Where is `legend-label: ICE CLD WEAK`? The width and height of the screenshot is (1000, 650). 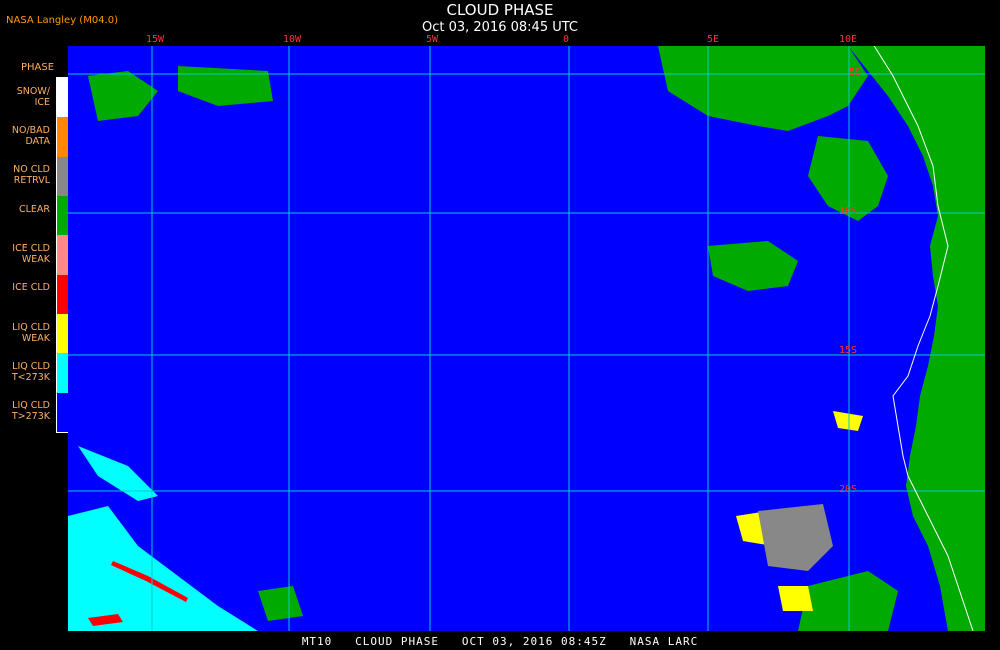
legend-label: ICE CLD WEAK is located at coordinates (31, 254).